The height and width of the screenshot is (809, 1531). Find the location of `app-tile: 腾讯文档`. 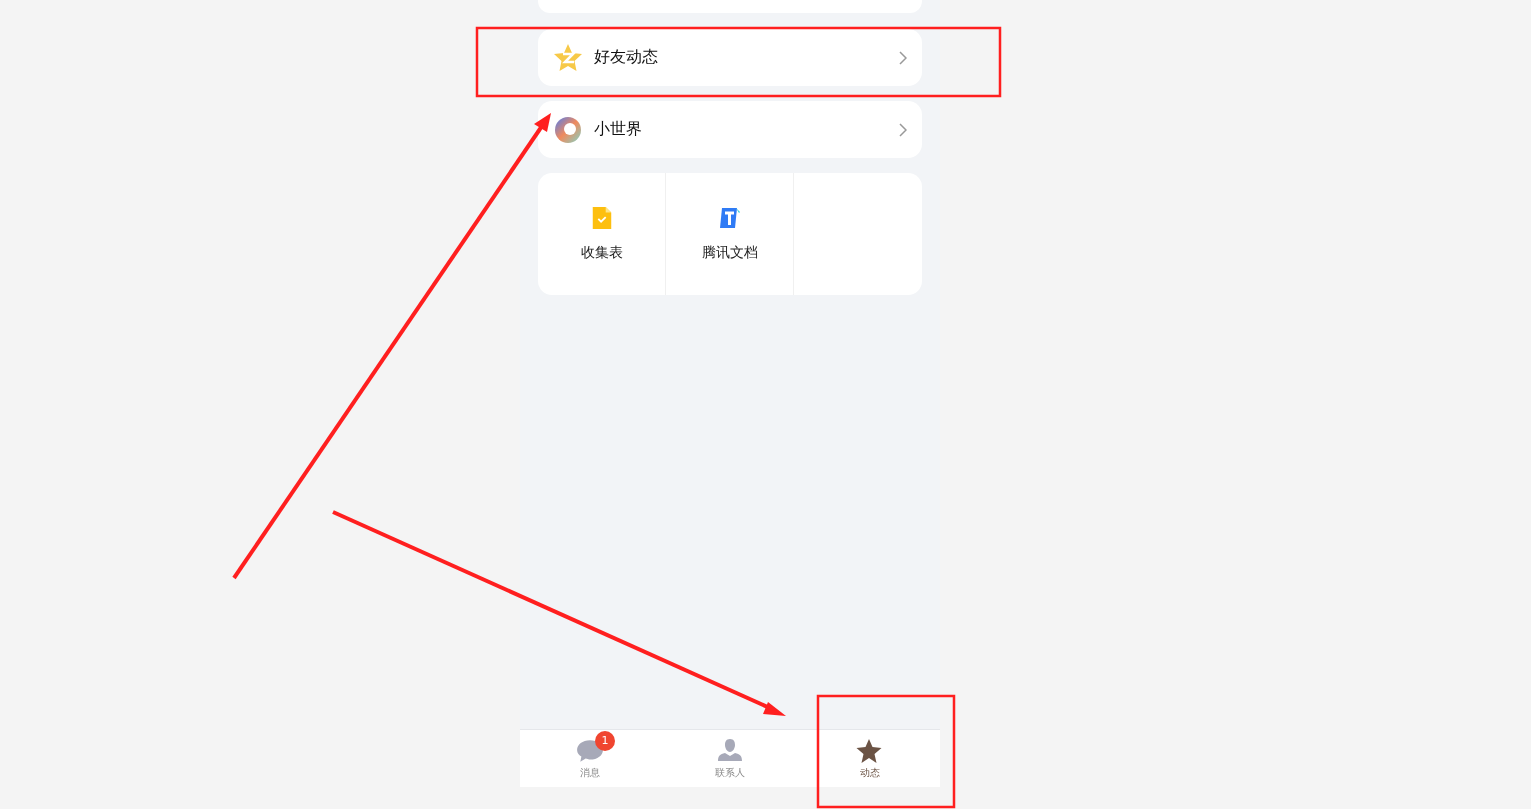

app-tile: 腾讯文档 is located at coordinates (730, 234).